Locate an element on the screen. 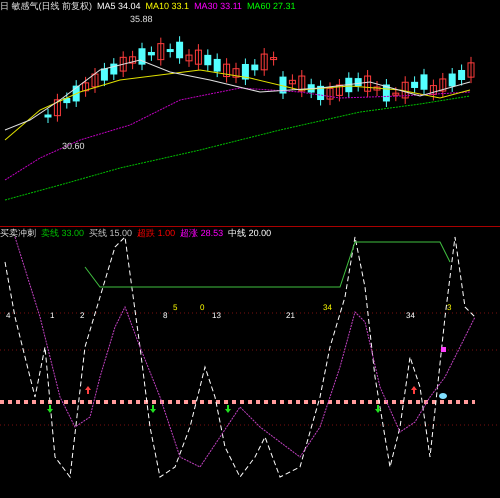  indicator-value: MA5 34.04 is located at coordinates (119, 6).